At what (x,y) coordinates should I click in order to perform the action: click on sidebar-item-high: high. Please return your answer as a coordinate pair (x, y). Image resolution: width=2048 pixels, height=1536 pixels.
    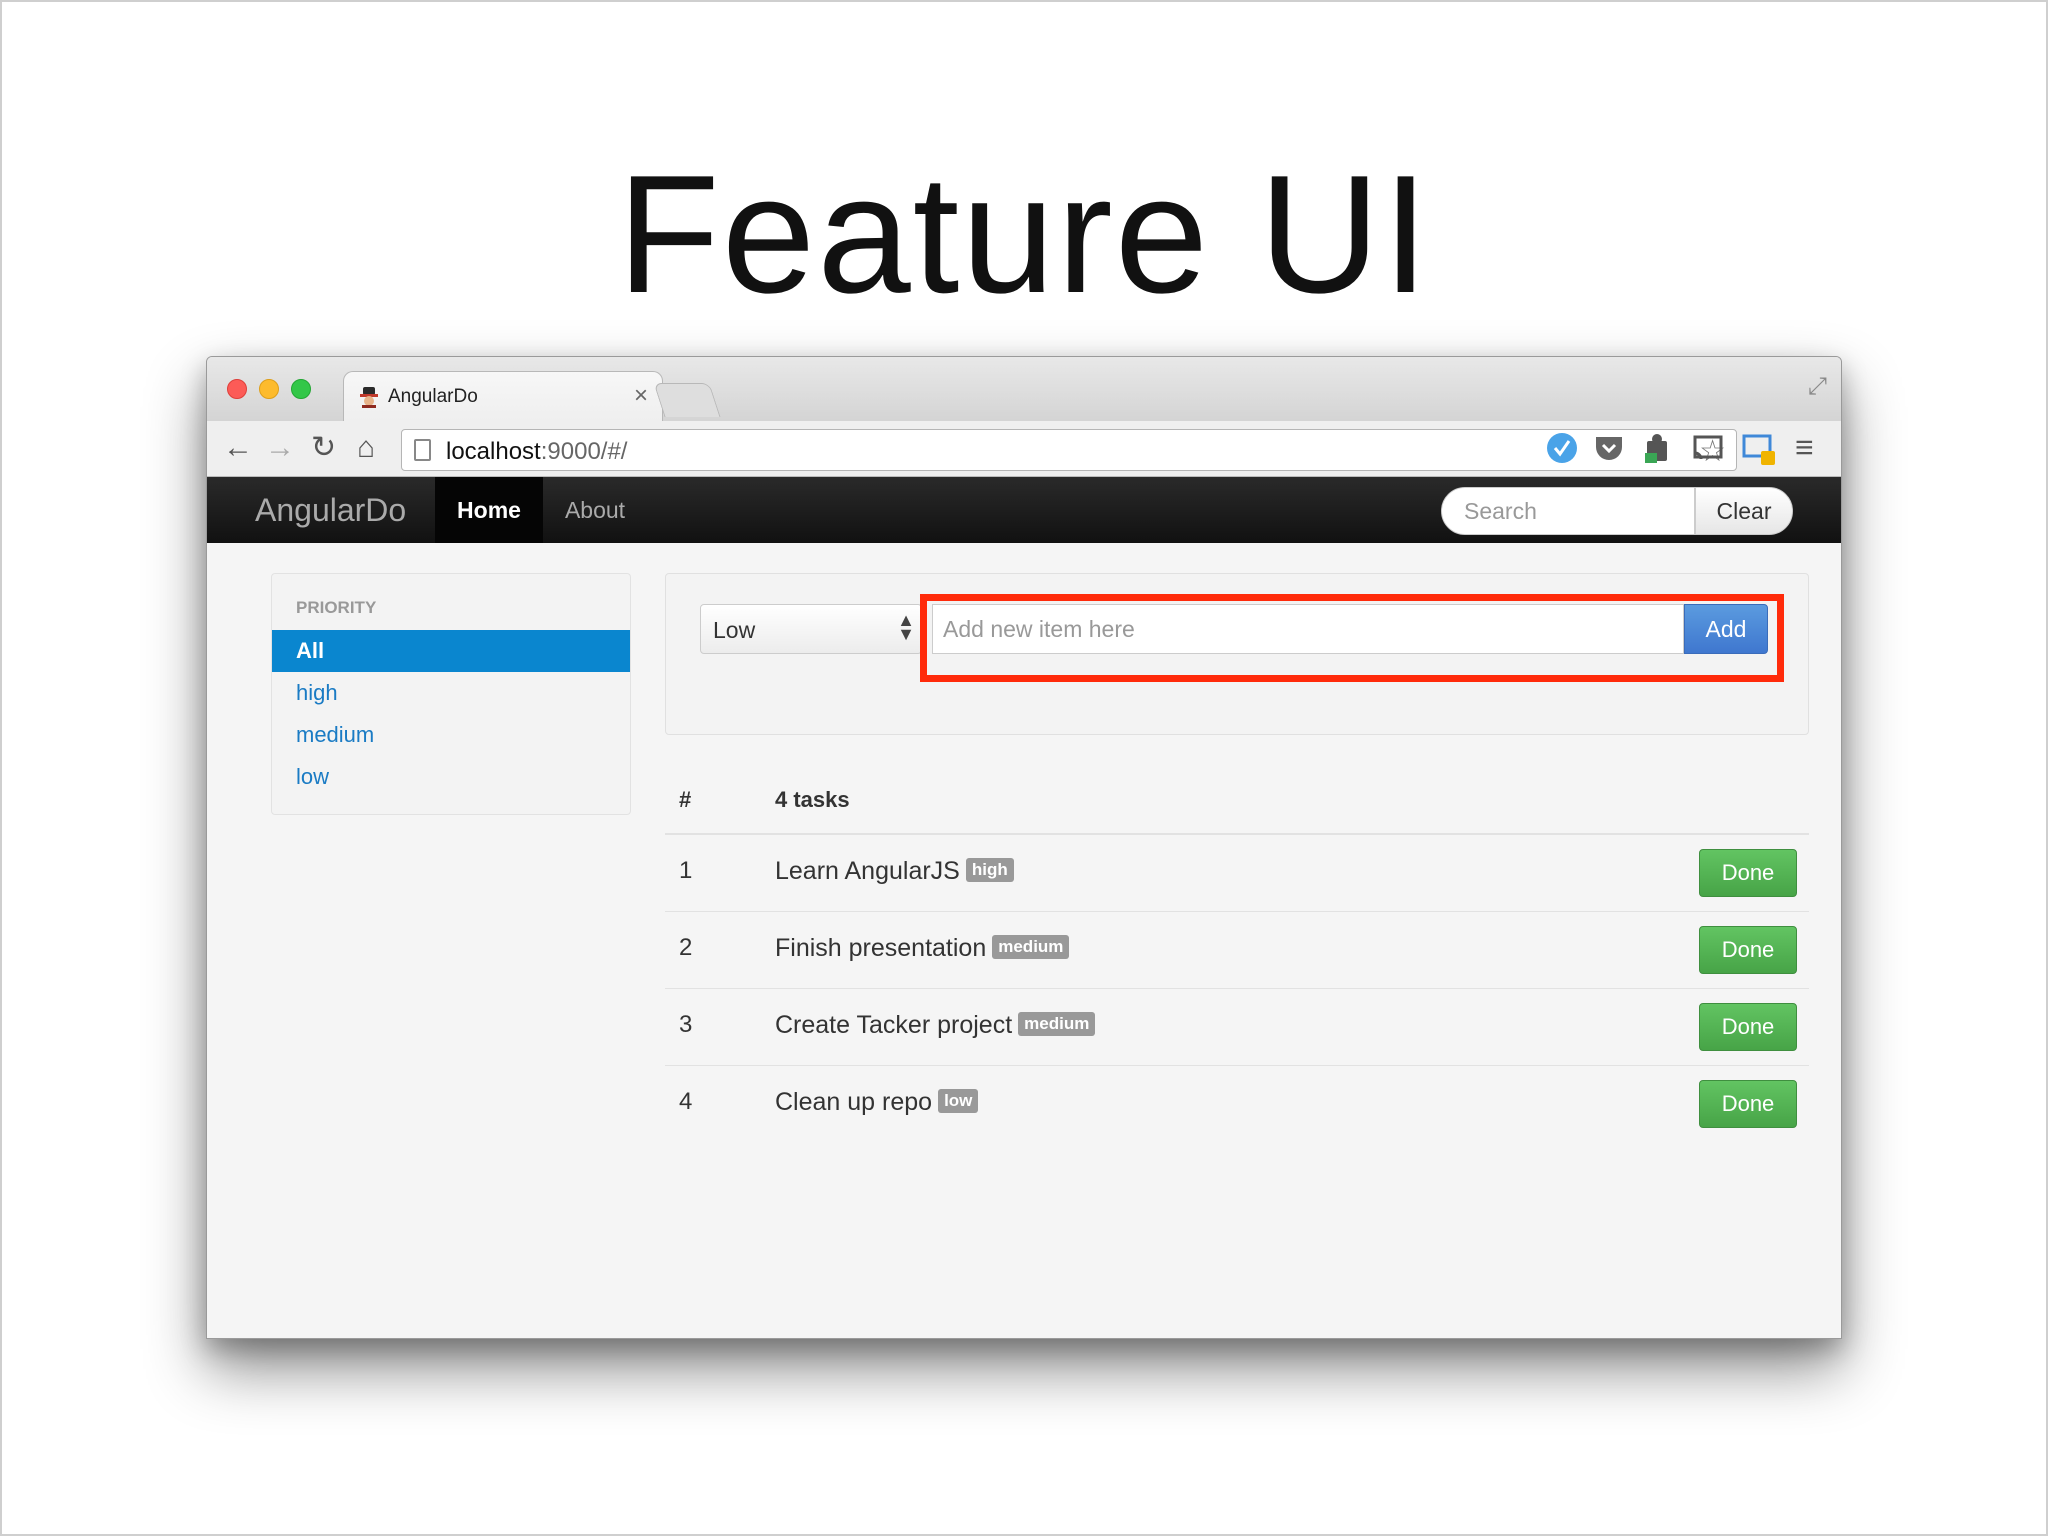
    Looking at the image, I should click on (451, 693).